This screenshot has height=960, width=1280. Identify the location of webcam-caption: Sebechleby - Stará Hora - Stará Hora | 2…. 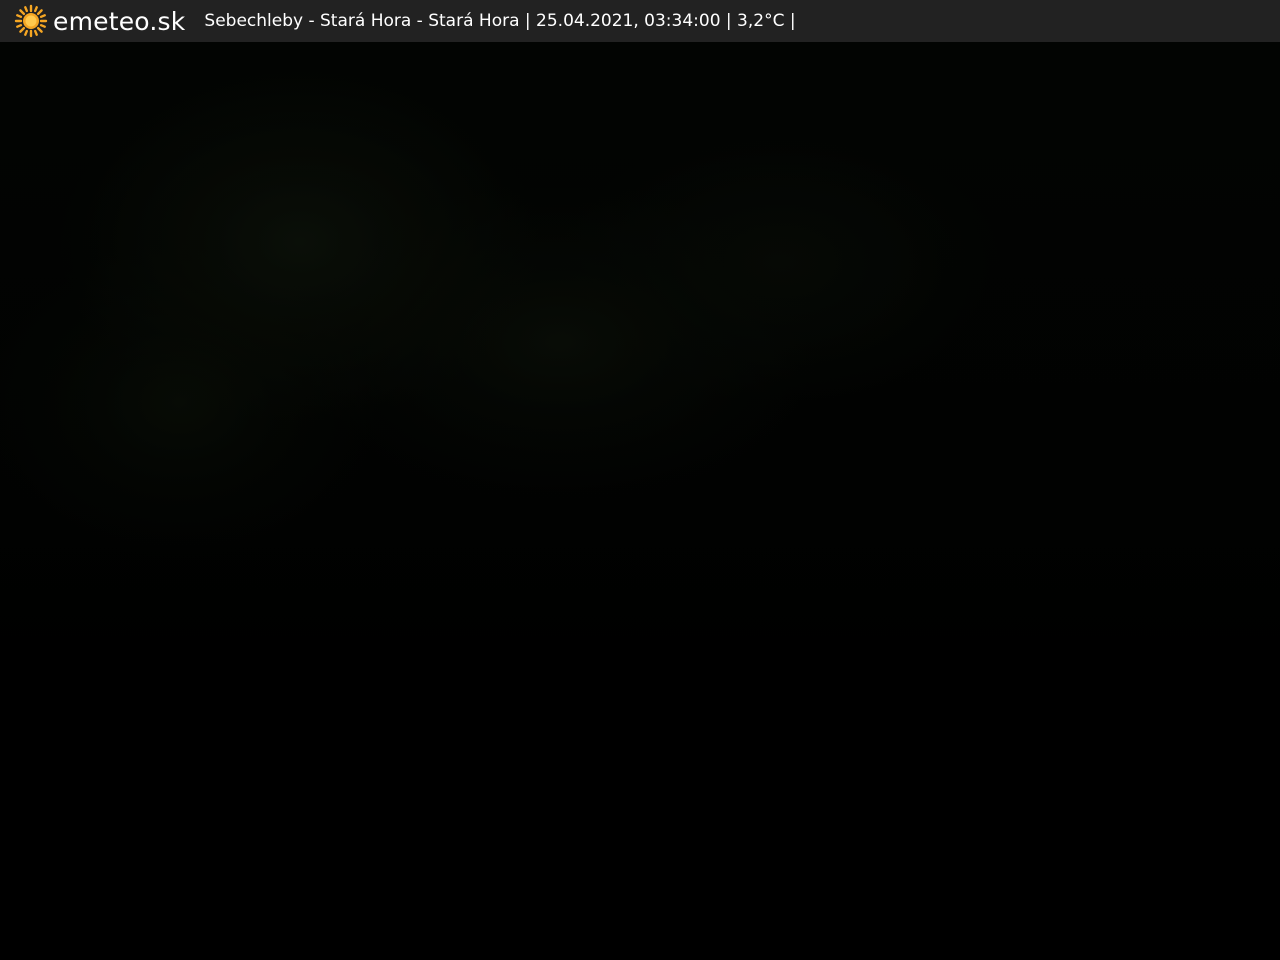
(500, 21).